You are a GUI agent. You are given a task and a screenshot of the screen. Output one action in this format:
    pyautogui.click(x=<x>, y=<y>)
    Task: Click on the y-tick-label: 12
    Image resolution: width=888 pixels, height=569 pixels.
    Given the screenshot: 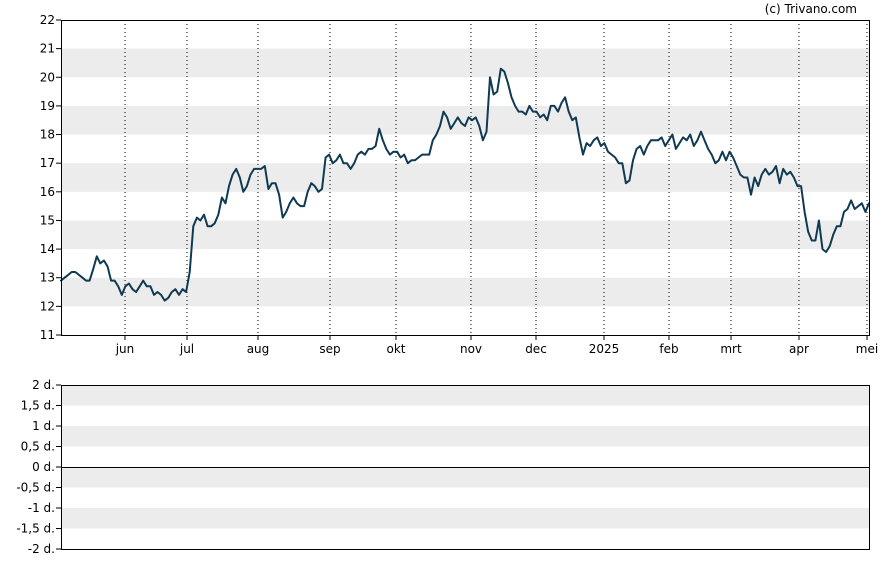 What is the action you would take?
    pyautogui.click(x=47, y=306)
    